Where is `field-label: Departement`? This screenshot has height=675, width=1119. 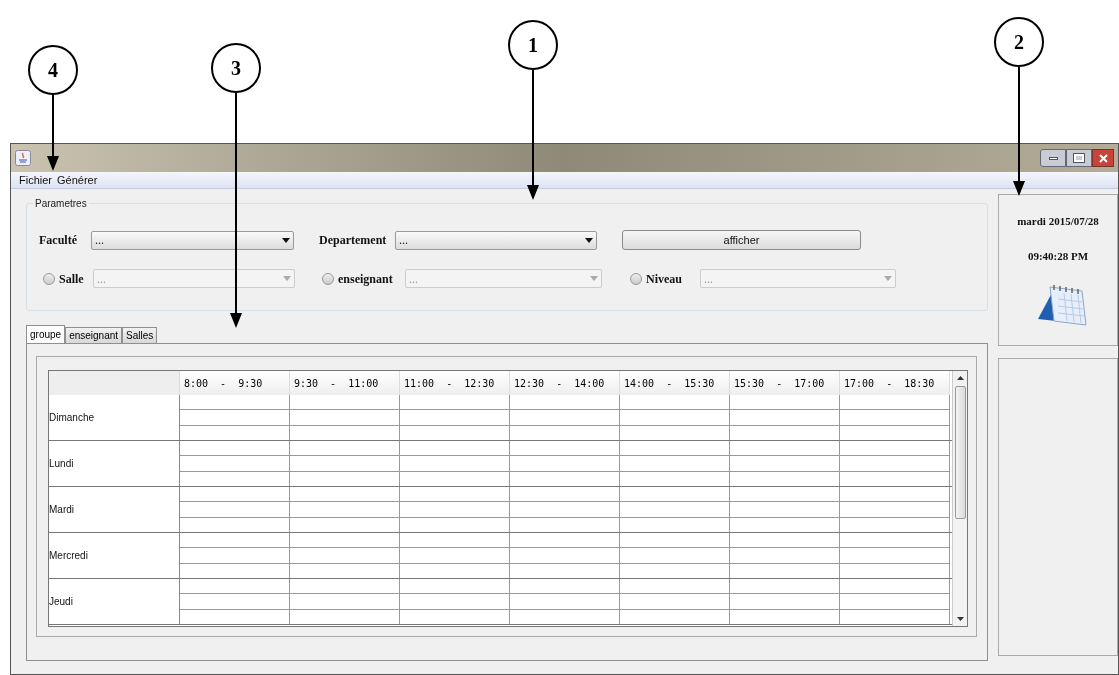
field-label: Departement is located at coordinates (353, 240).